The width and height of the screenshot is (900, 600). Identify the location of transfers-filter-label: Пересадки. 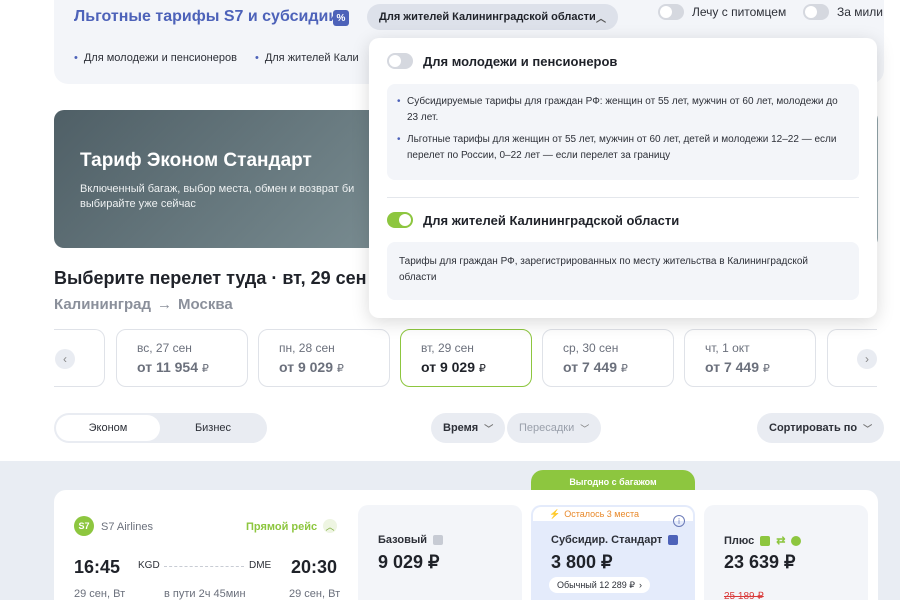
(547, 428).